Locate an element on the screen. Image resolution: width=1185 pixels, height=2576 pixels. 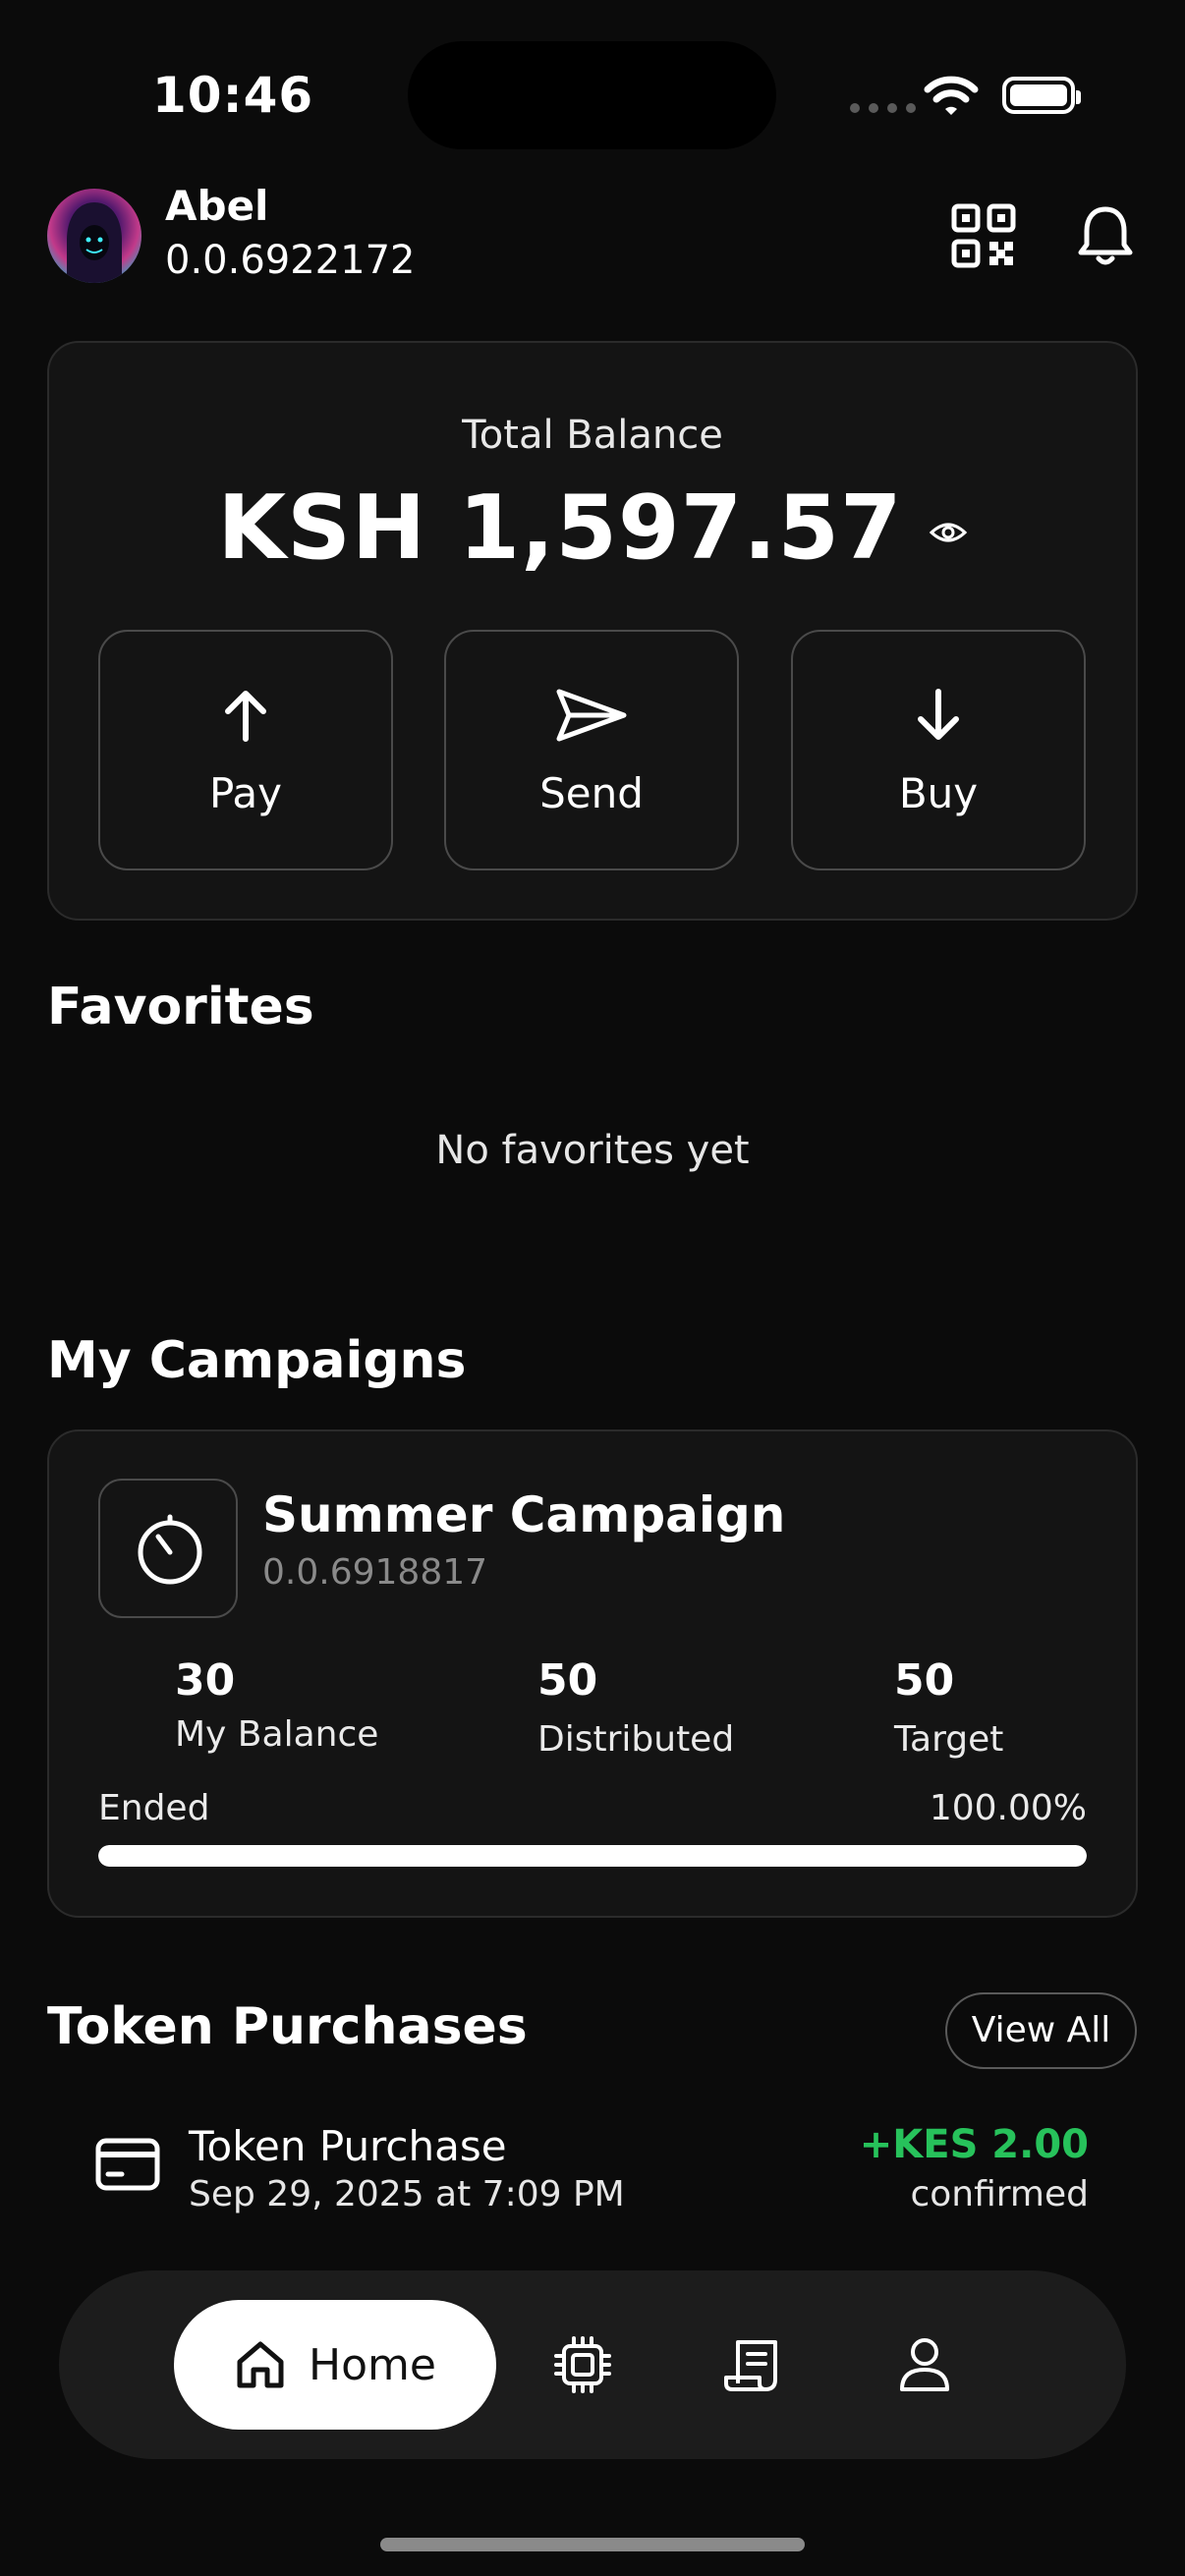
pay-label: Pay is located at coordinates (246, 793).